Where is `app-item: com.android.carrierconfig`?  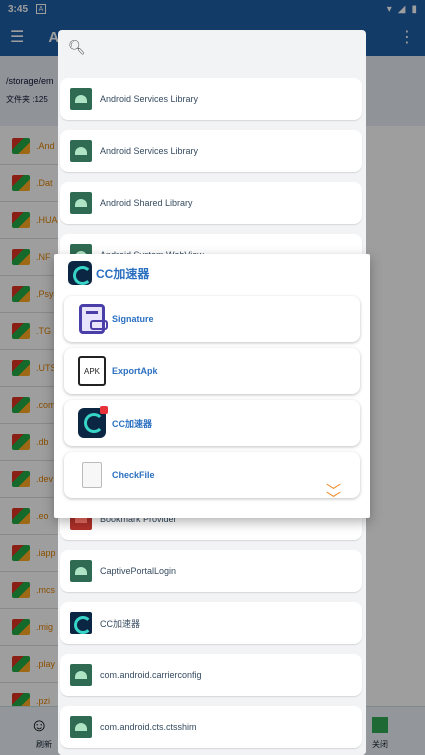
app-item: com.android.carrierconfig is located at coordinates (211, 675).